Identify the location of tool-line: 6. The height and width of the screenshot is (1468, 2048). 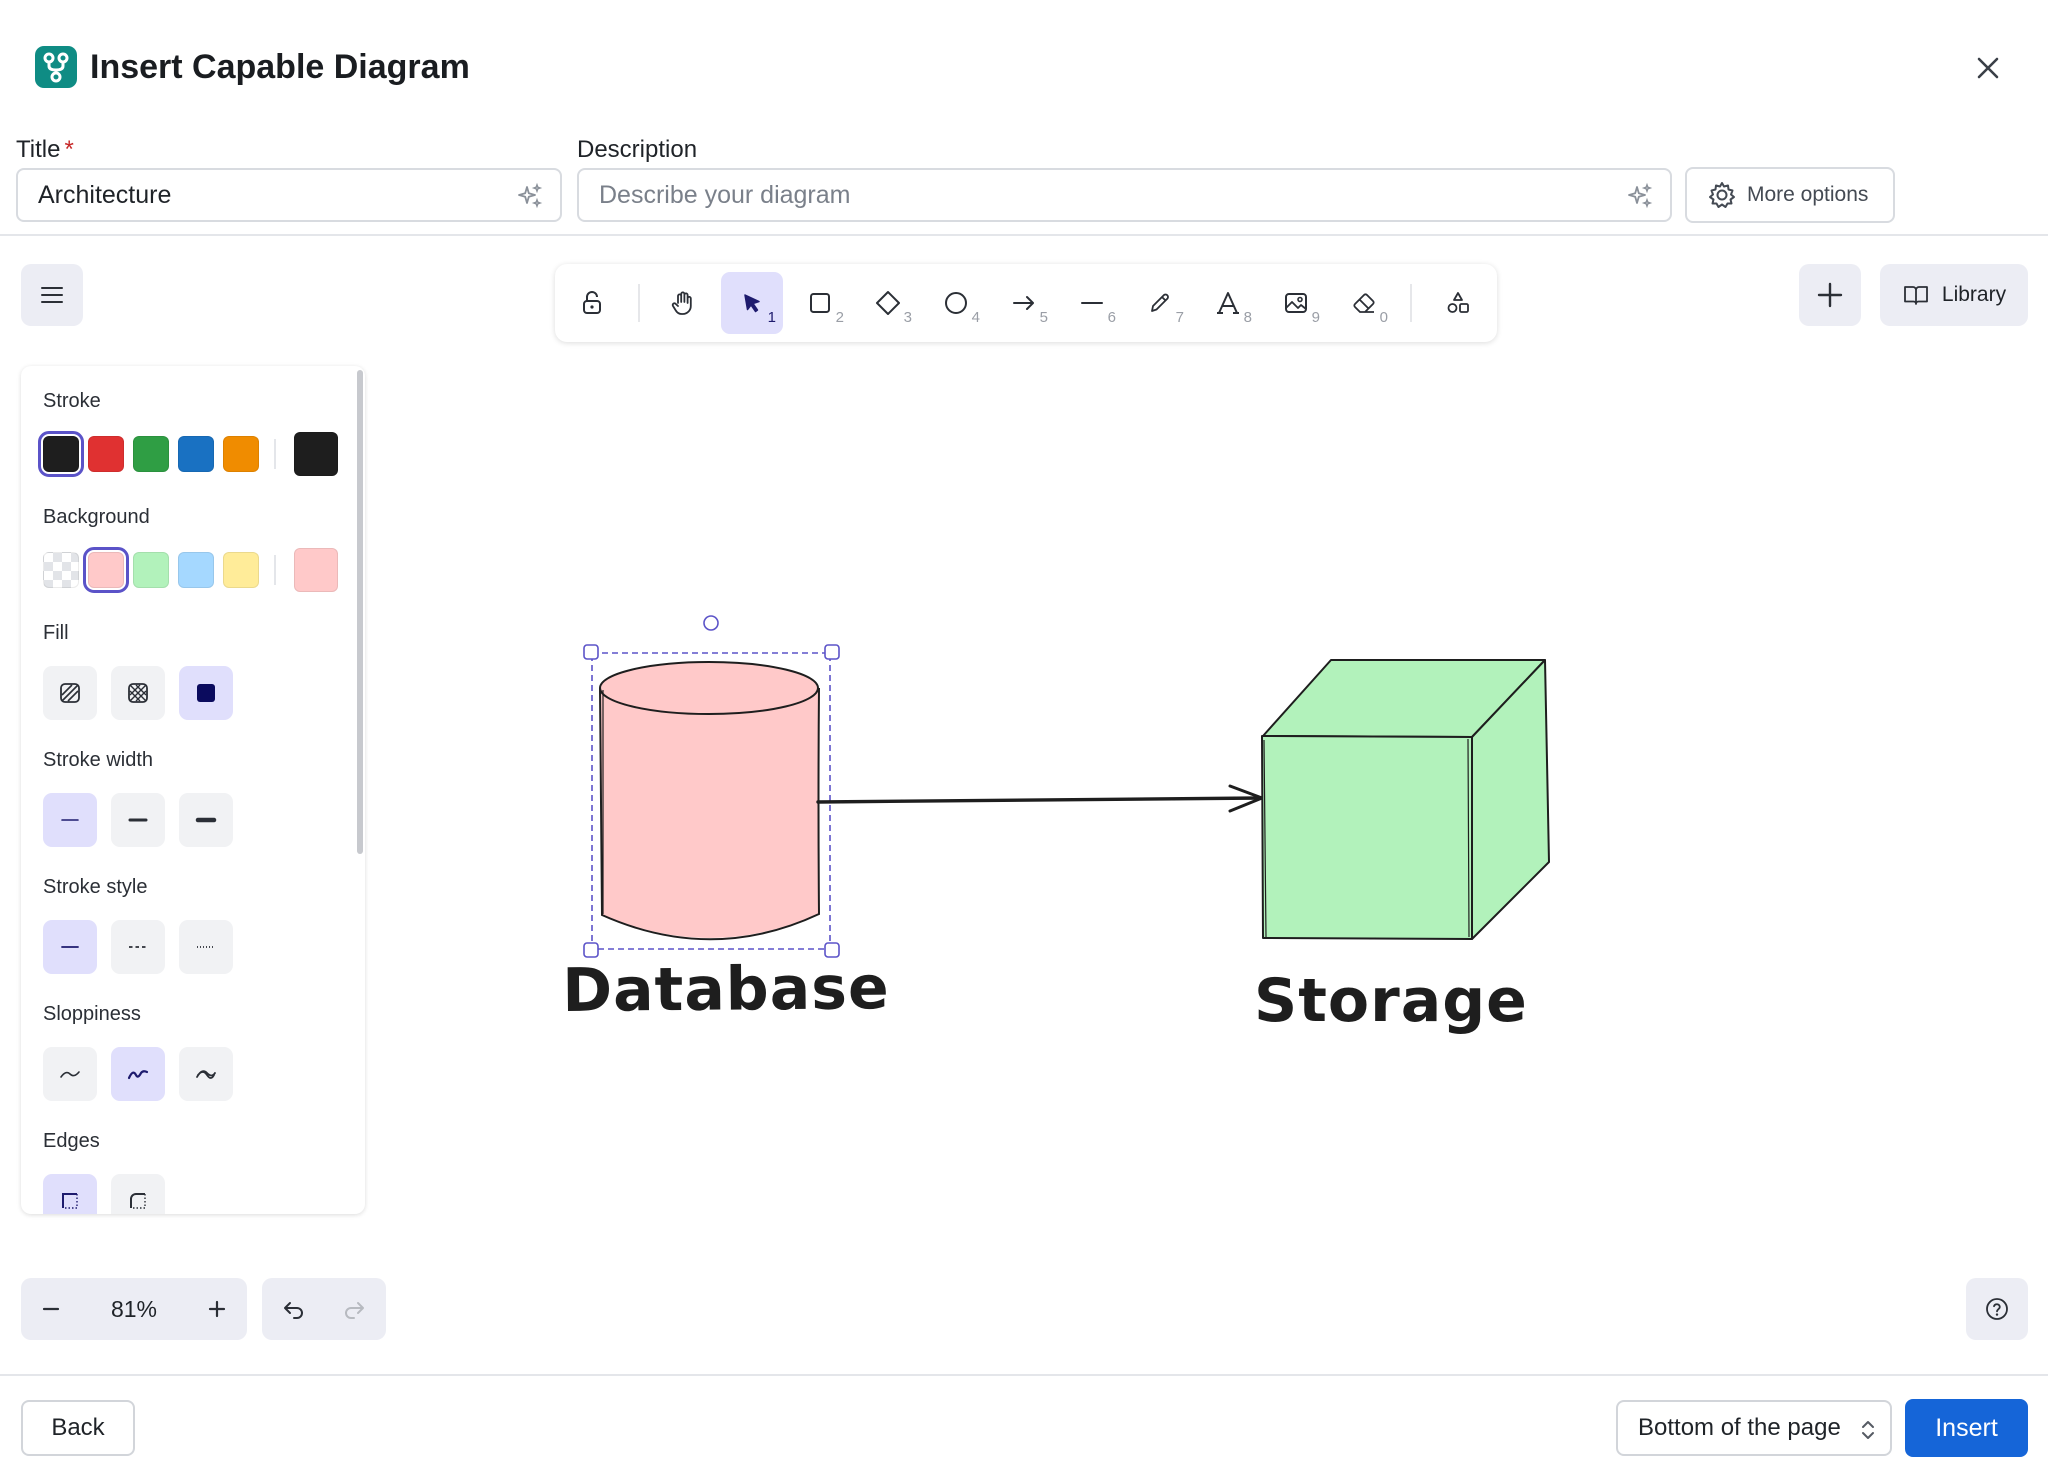
(1092, 303).